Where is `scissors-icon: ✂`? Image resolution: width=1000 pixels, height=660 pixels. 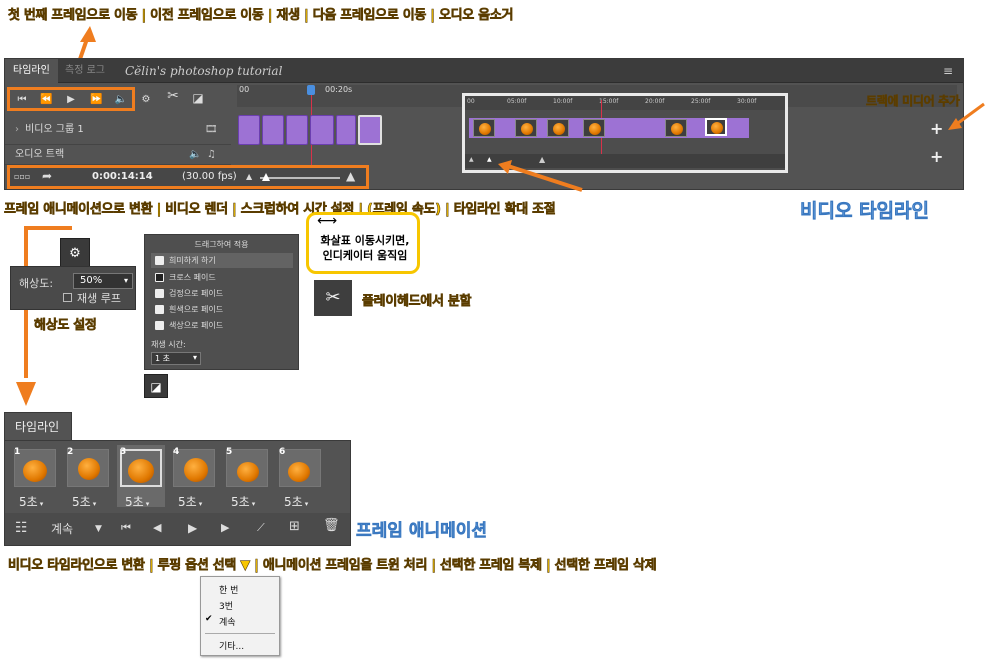
scissors-icon: ✂ is located at coordinates (333, 298).